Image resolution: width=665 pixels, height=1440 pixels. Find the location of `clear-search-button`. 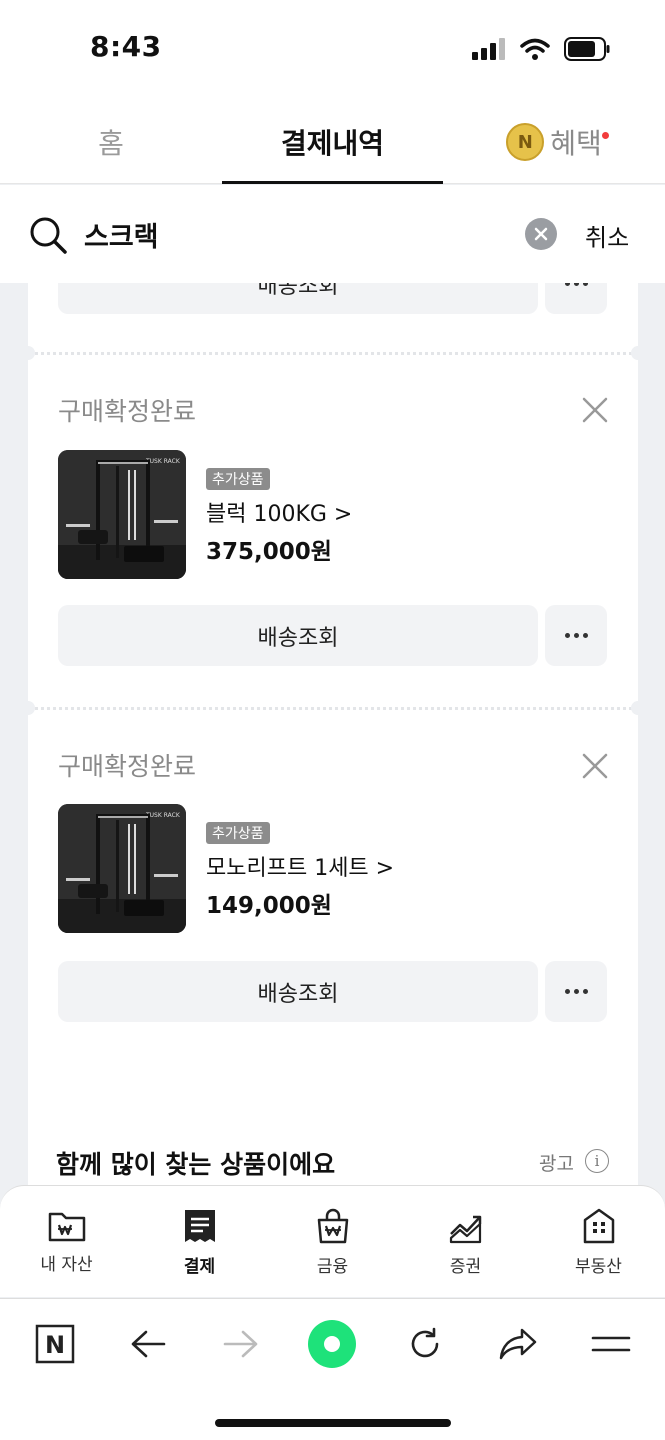

clear-search-button is located at coordinates (541, 234).